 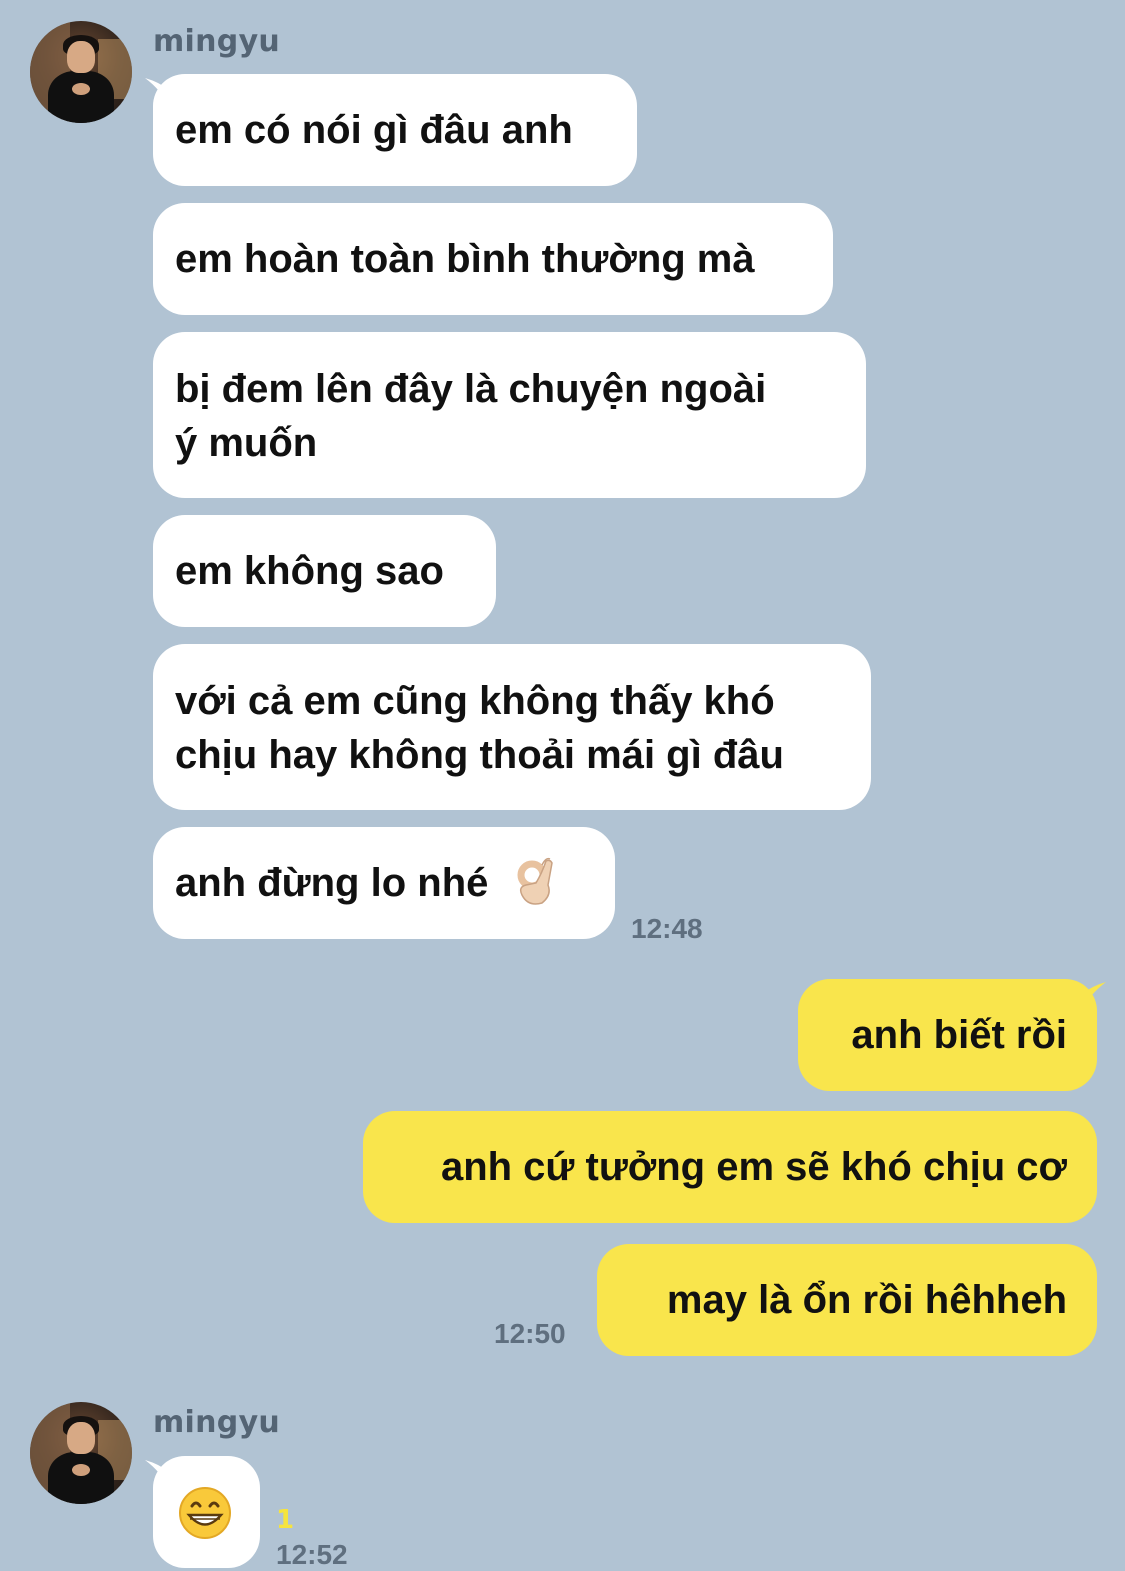 I want to click on message-bubble, so click(x=206, y=1512).